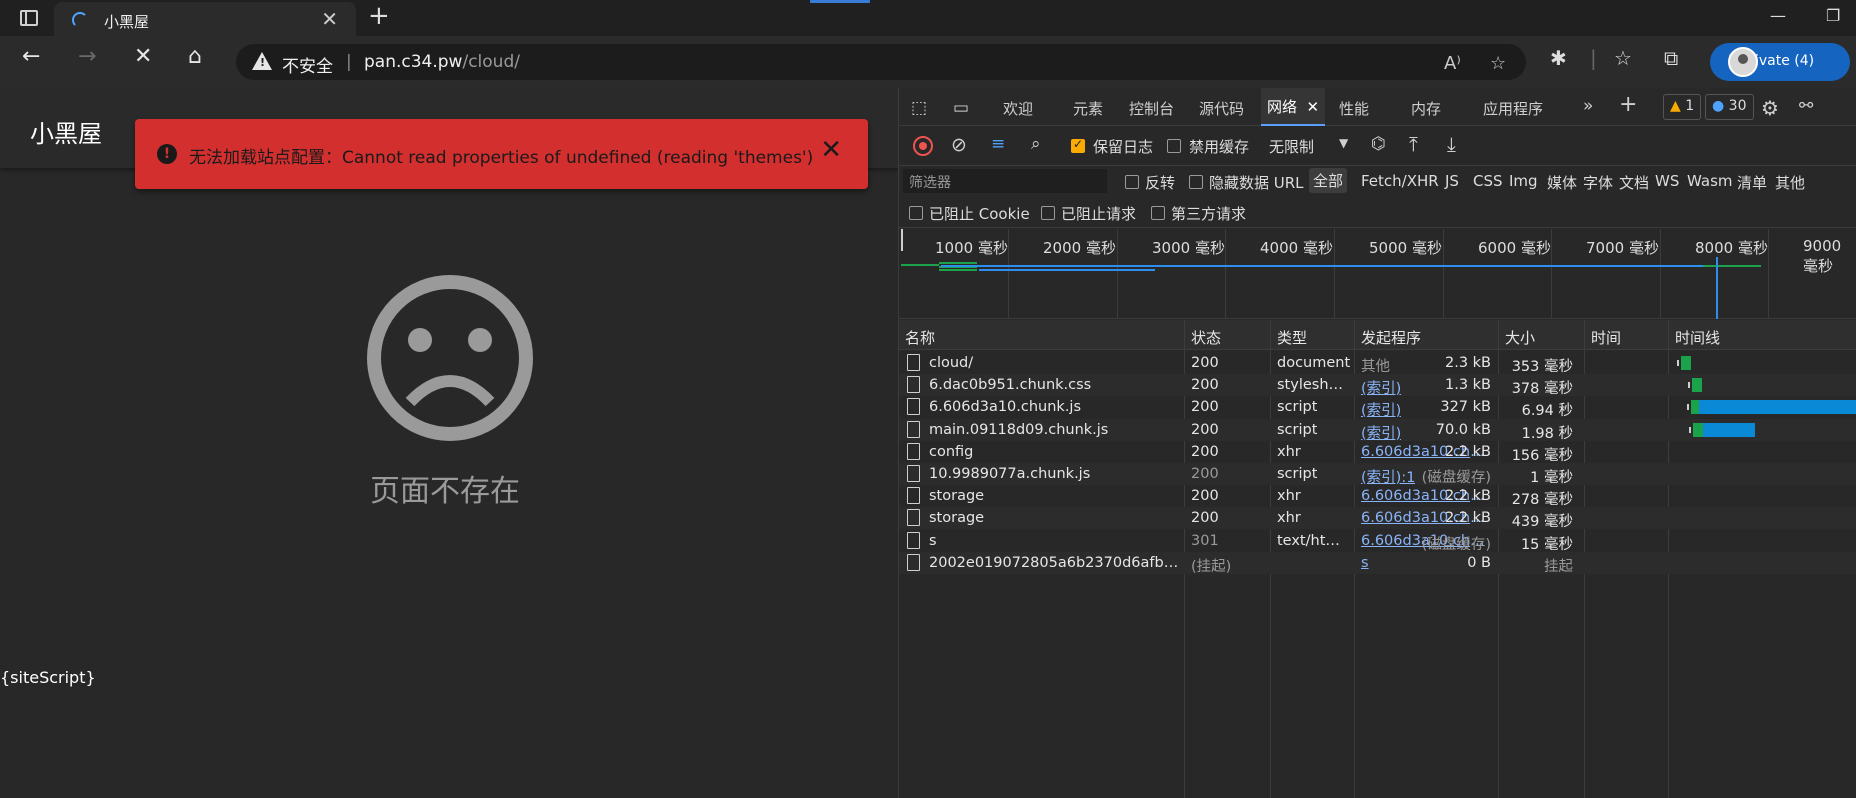 The height and width of the screenshot is (798, 1856). What do you see at coordinates (913, 562) in the screenshot?
I see `file-icon` at bounding box center [913, 562].